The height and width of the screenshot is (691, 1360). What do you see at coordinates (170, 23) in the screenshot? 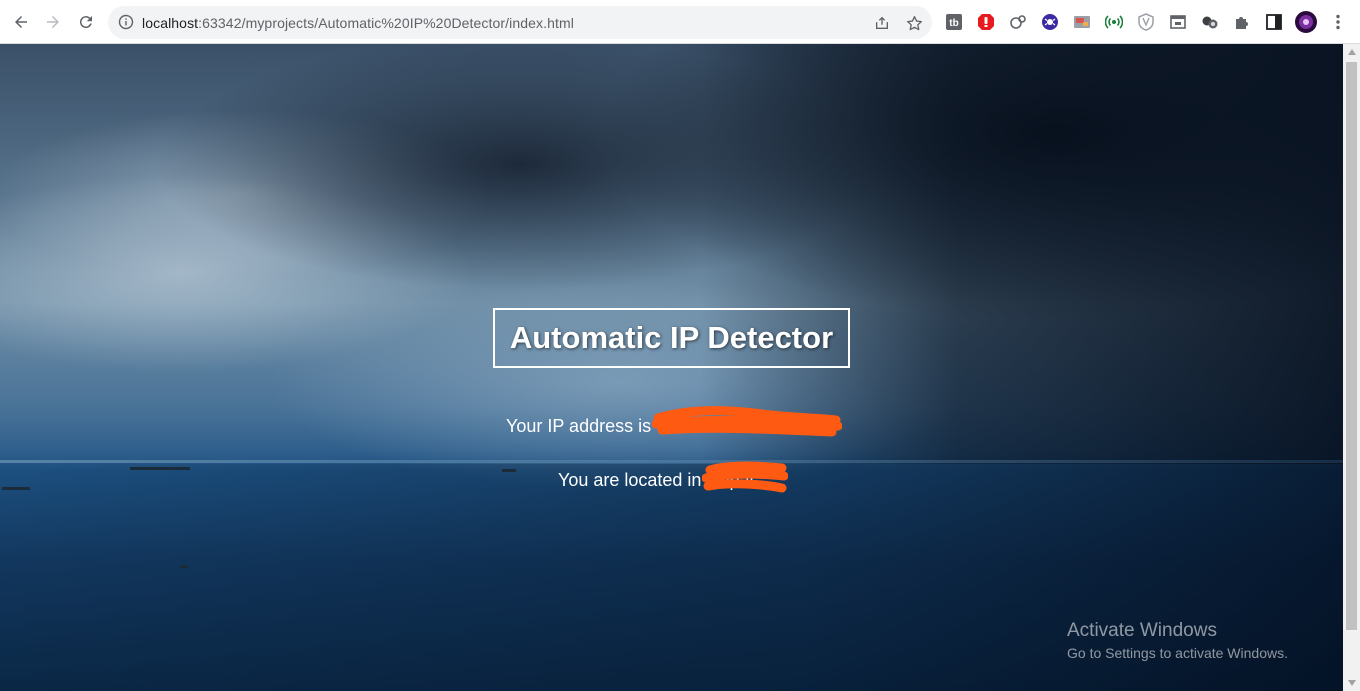
I see `url-host: localhost` at bounding box center [170, 23].